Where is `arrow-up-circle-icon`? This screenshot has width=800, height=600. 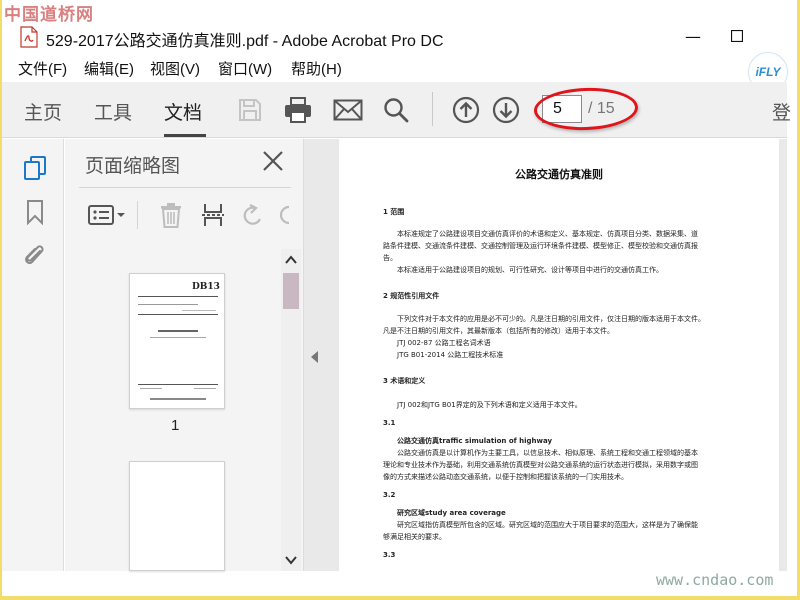 arrow-up-circle-icon is located at coordinates (466, 110).